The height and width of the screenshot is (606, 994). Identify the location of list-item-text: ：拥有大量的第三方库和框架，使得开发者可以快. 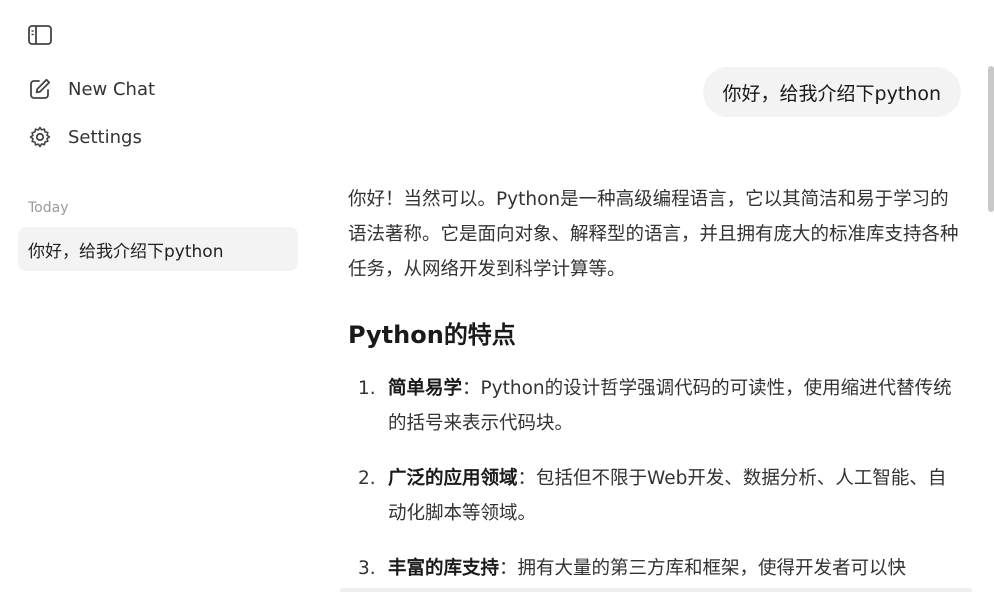
(702, 568).